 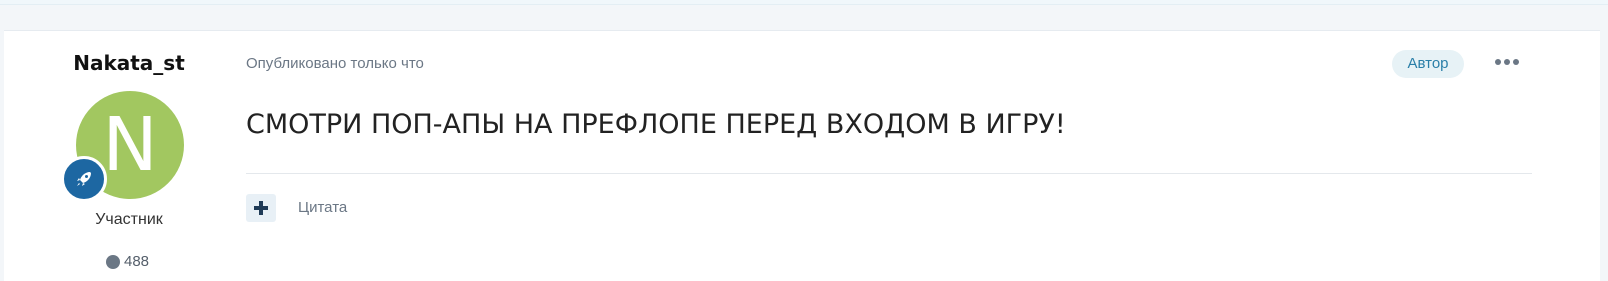 What do you see at coordinates (1428, 64) in the screenshot?
I see `author-badge: Автор` at bounding box center [1428, 64].